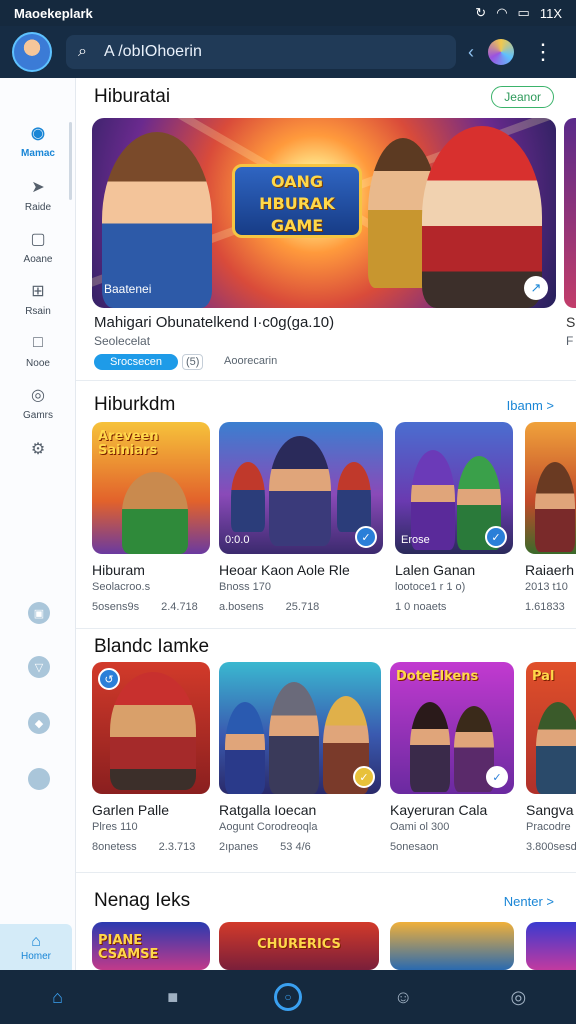  I want to click on rail-item-aoane: ▢ Aoane, so click(38, 246).